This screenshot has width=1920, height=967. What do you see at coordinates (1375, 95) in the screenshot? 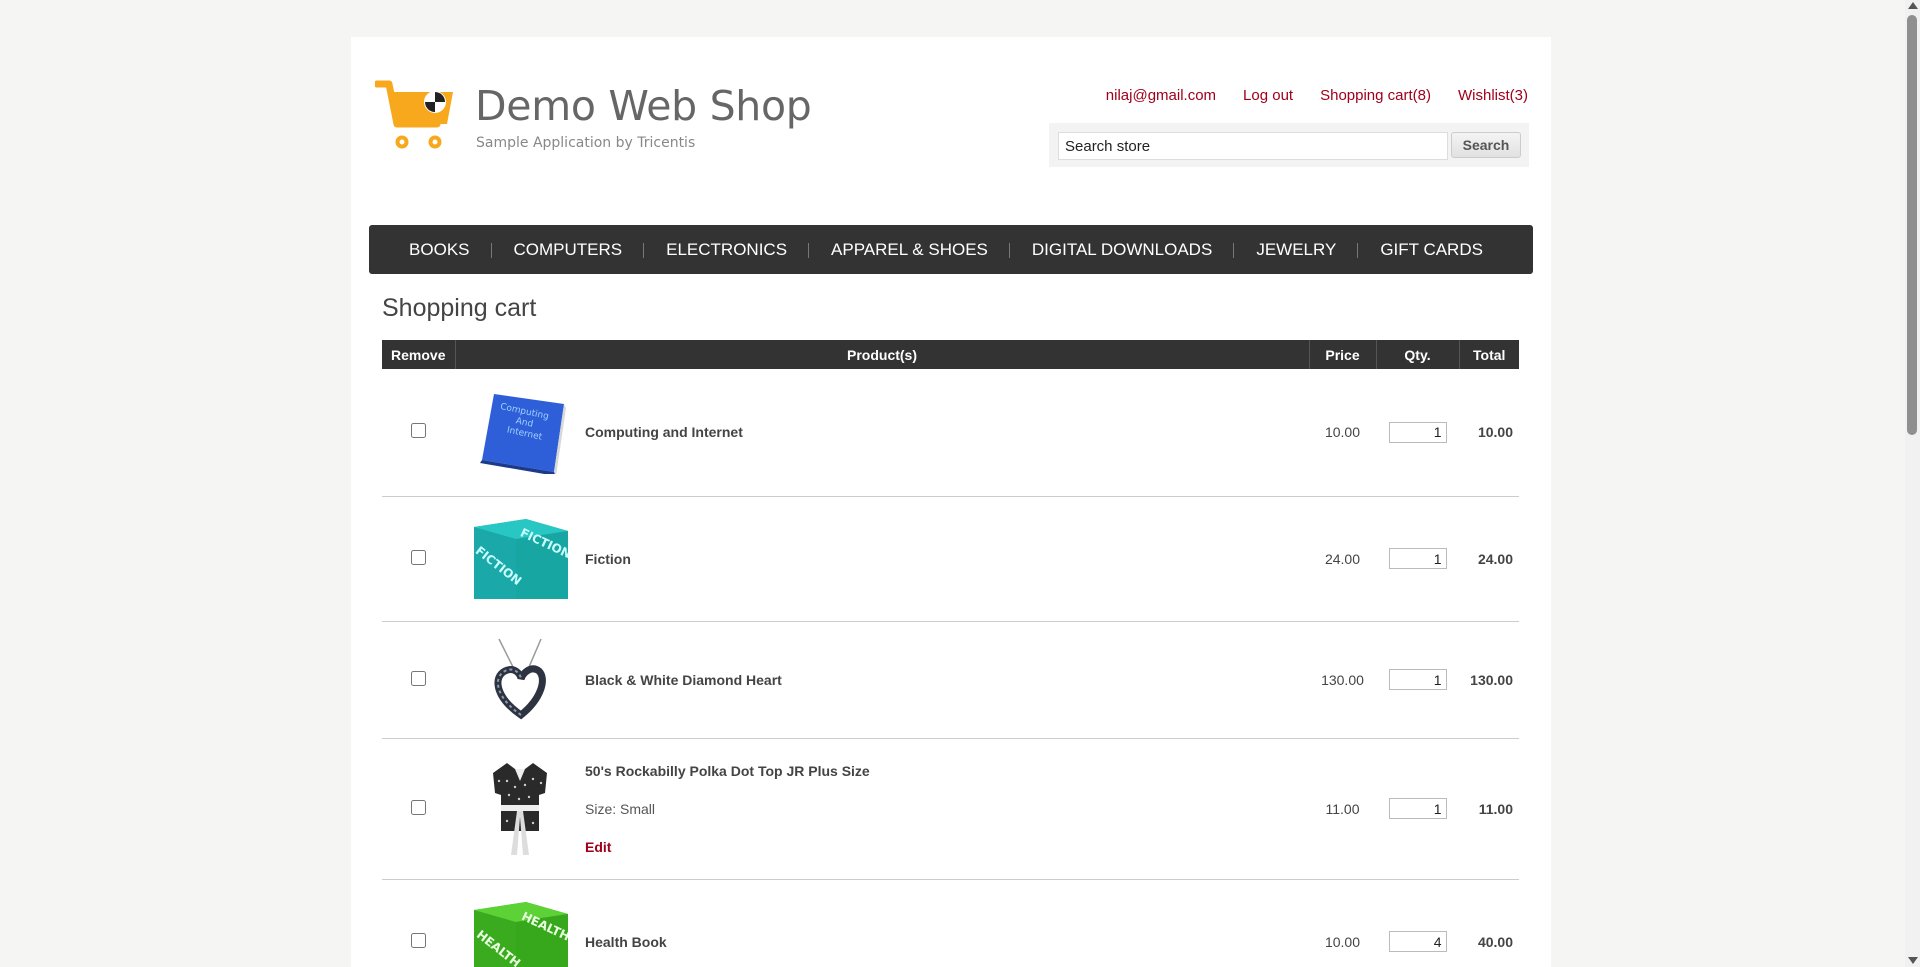
I see `shopping-cart-link: Shopping cart(8)` at bounding box center [1375, 95].